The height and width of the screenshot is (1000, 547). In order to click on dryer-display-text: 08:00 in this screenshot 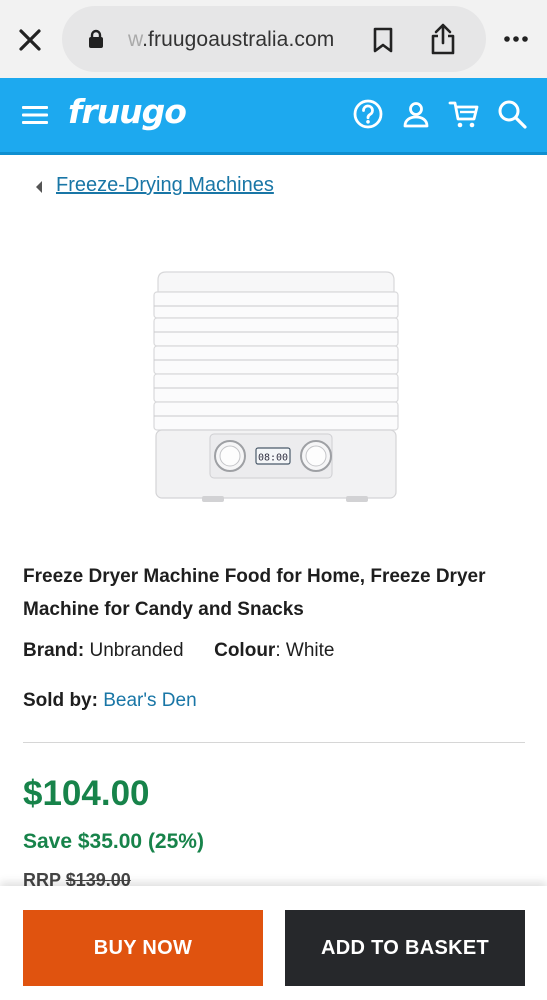, I will do `click(273, 458)`.